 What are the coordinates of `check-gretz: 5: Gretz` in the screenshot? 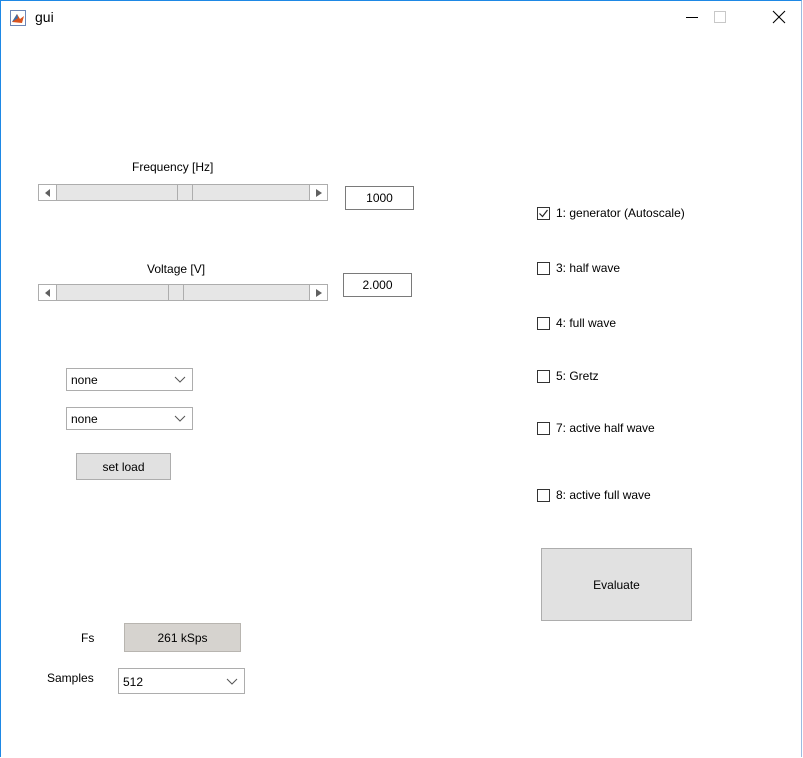 It's located at (568, 376).